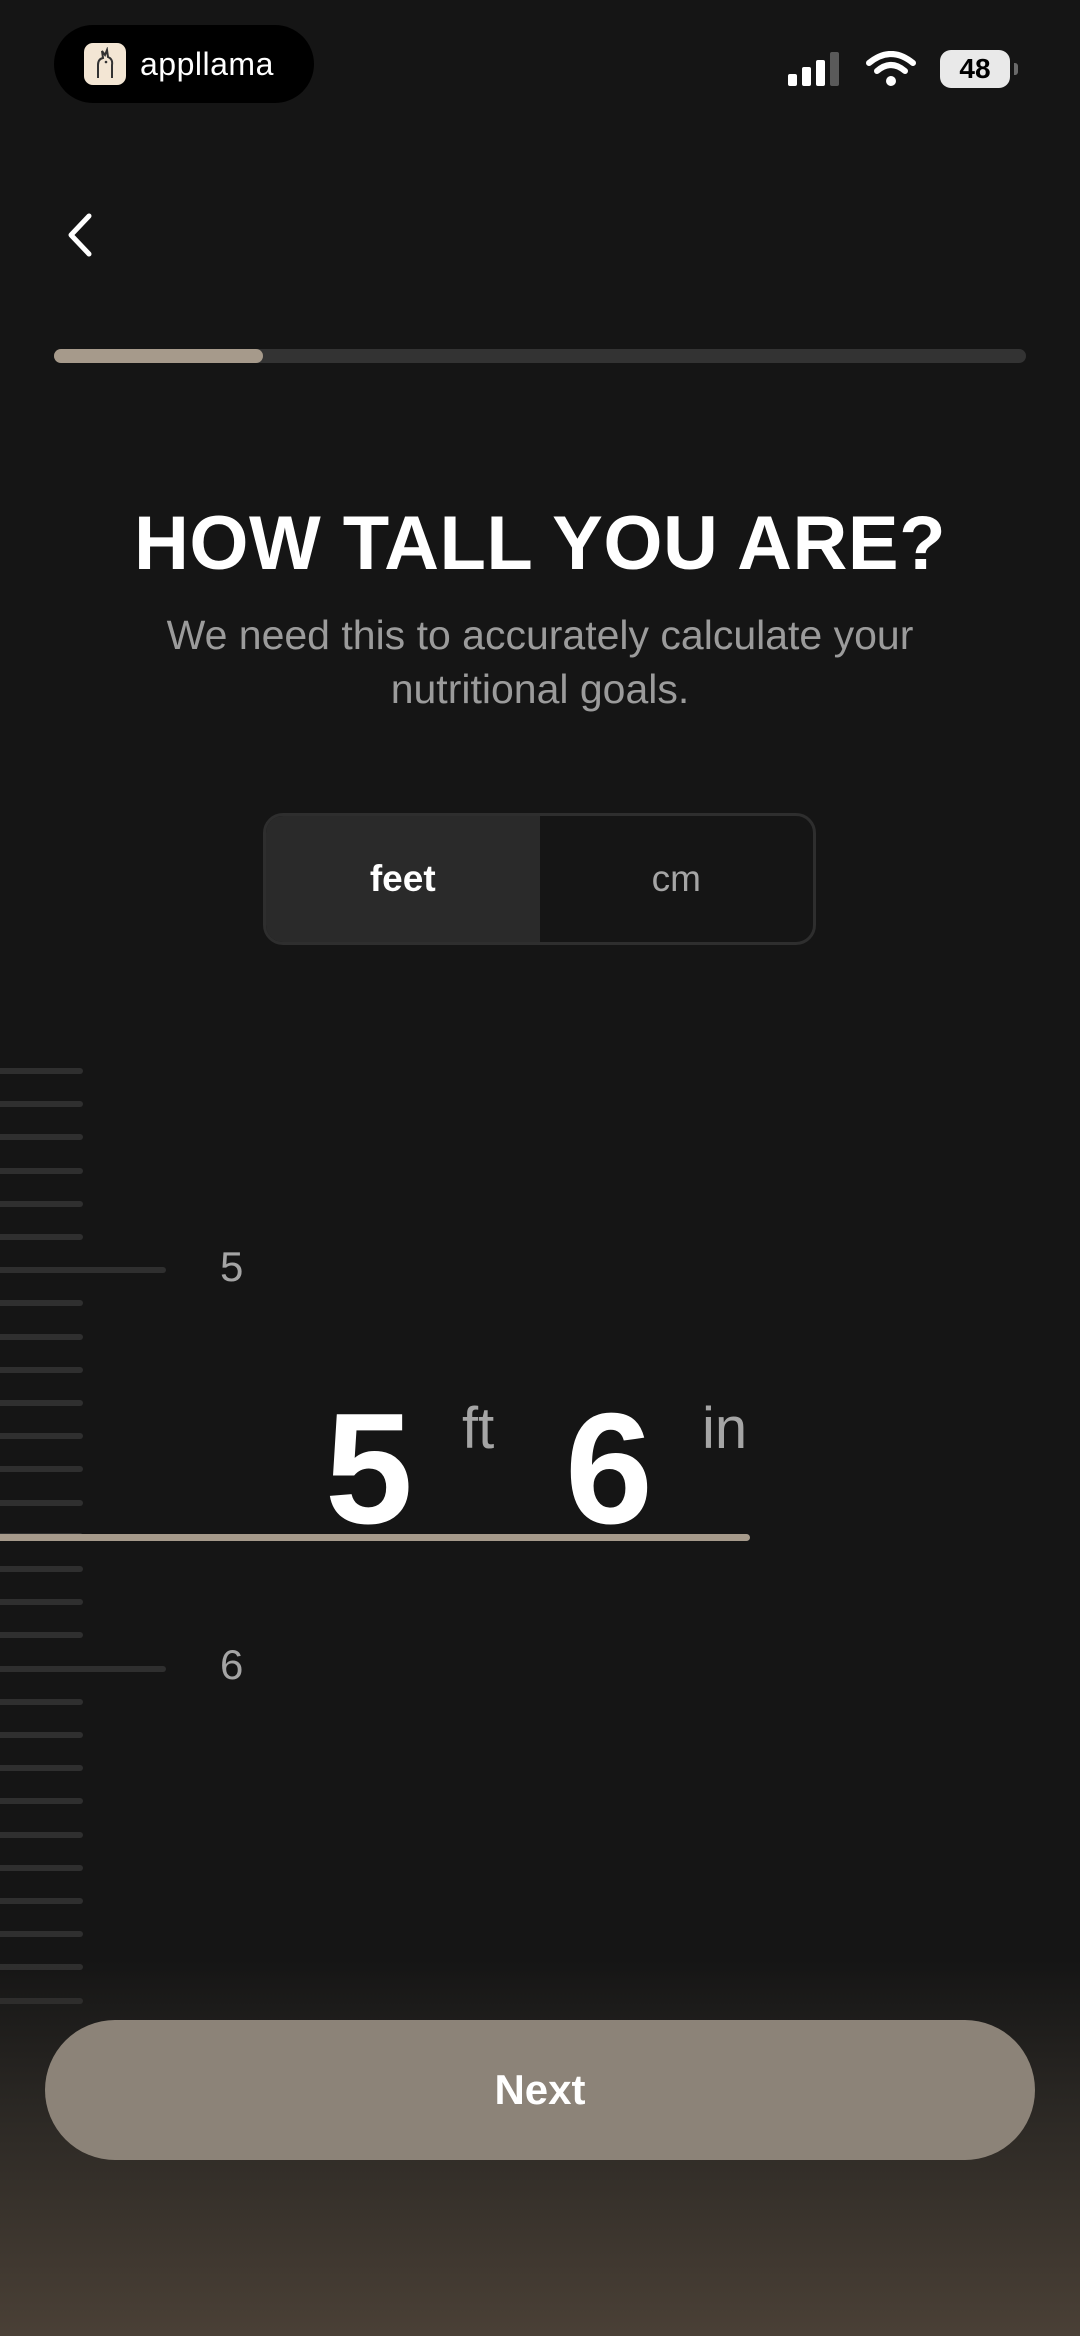  What do you see at coordinates (540, 2090) in the screenshot?
I see `next-button: Next` at bounding box center [540, 2090].